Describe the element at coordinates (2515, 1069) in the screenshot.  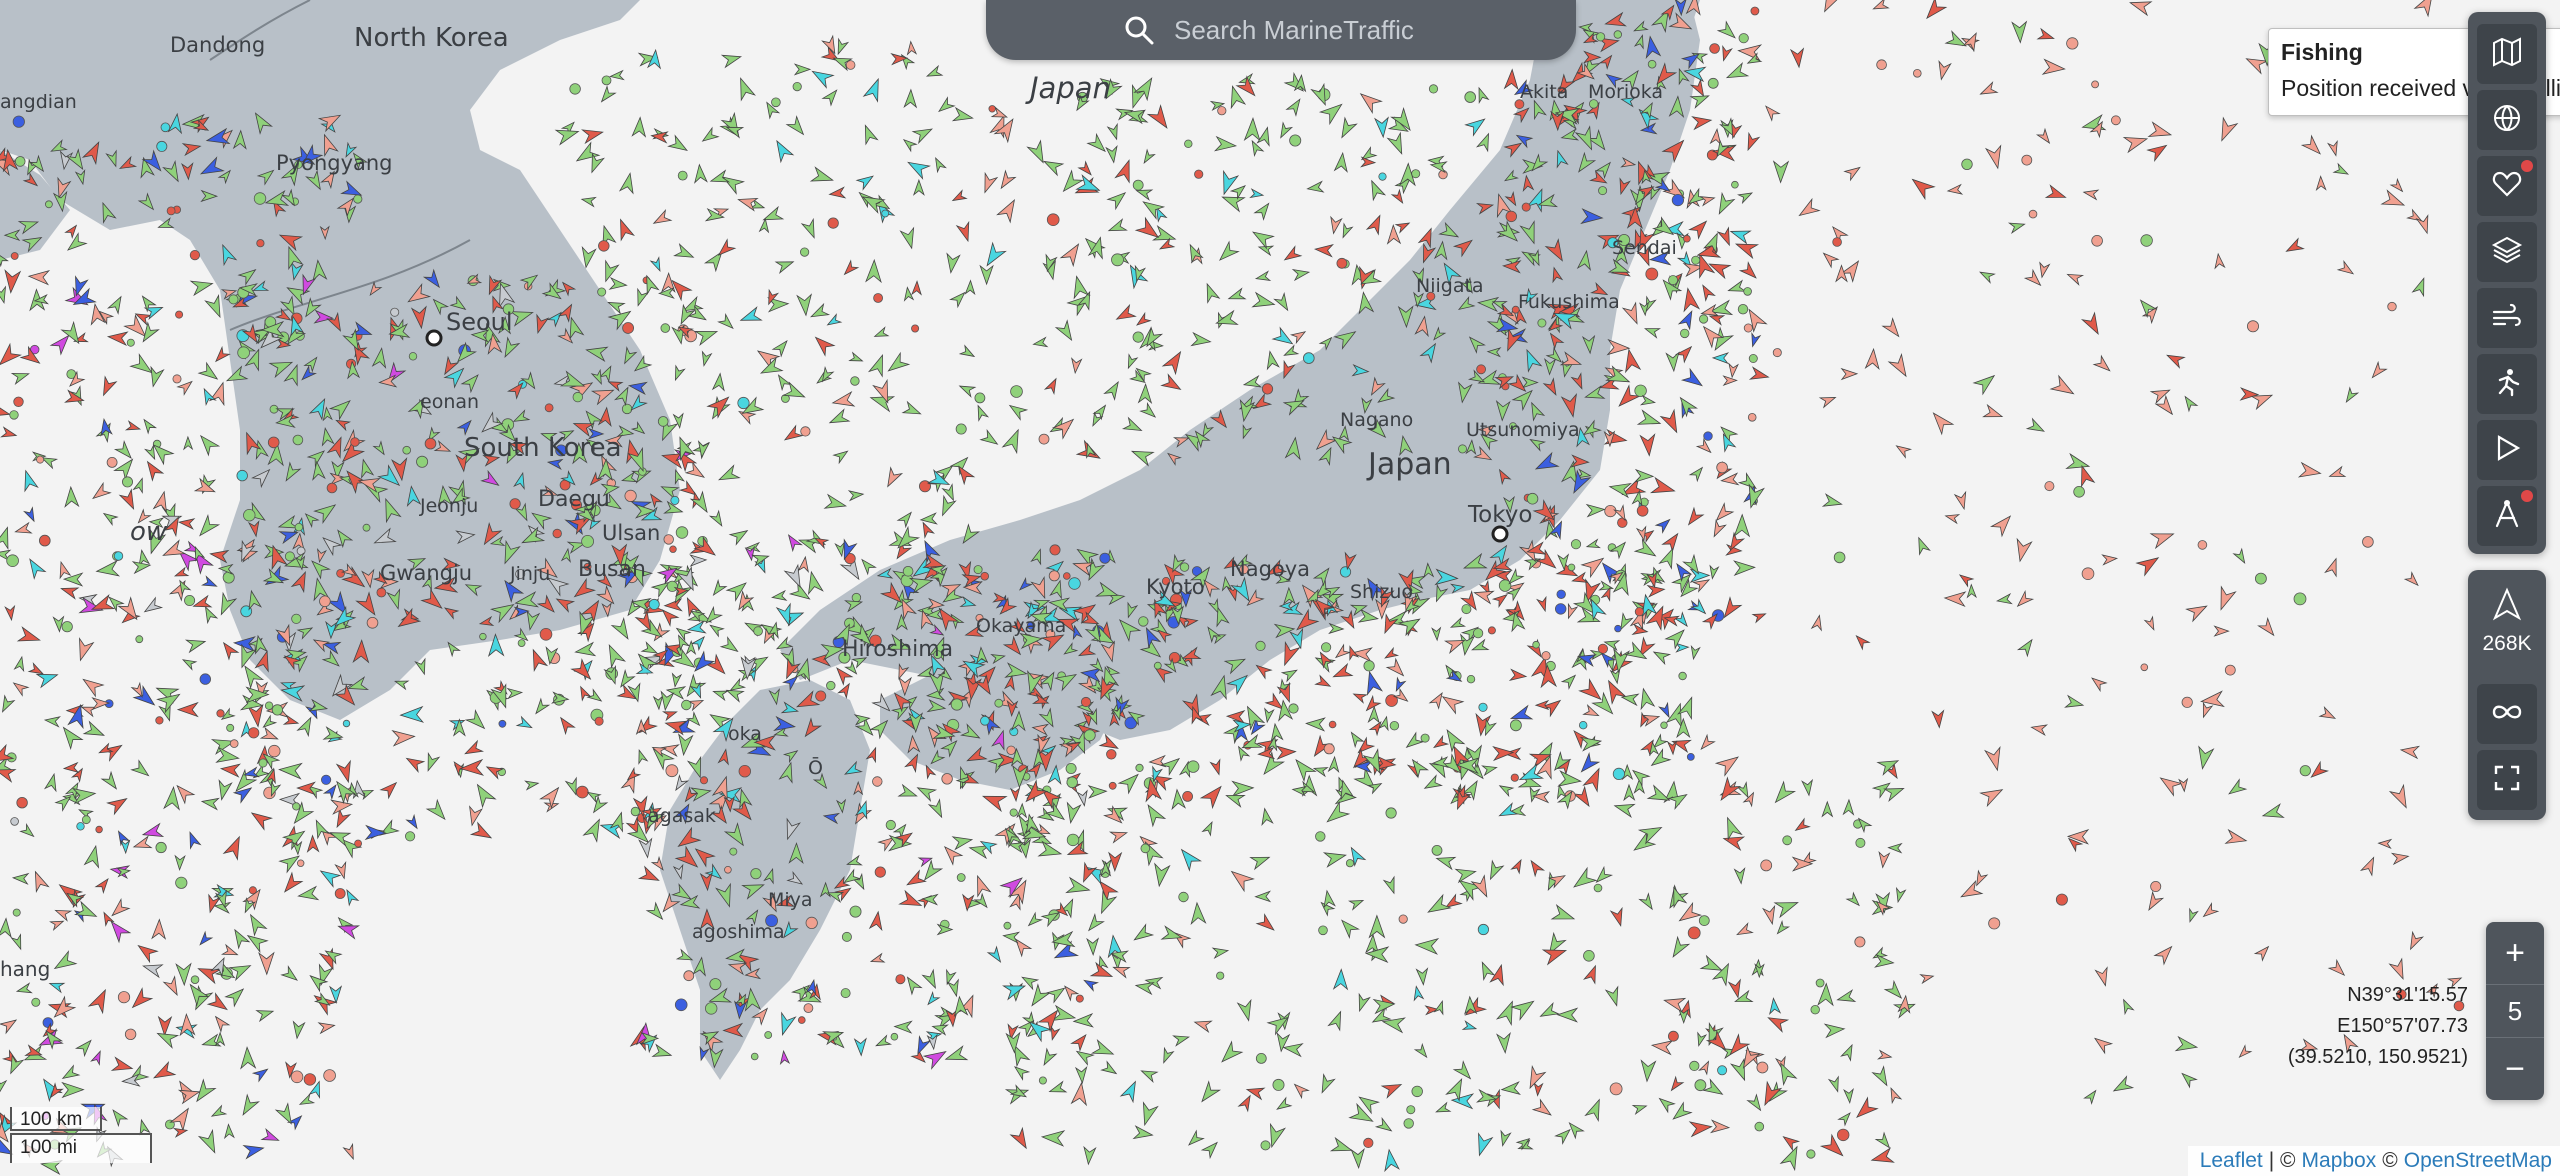
I see `zoom-out-button: −` at that location.